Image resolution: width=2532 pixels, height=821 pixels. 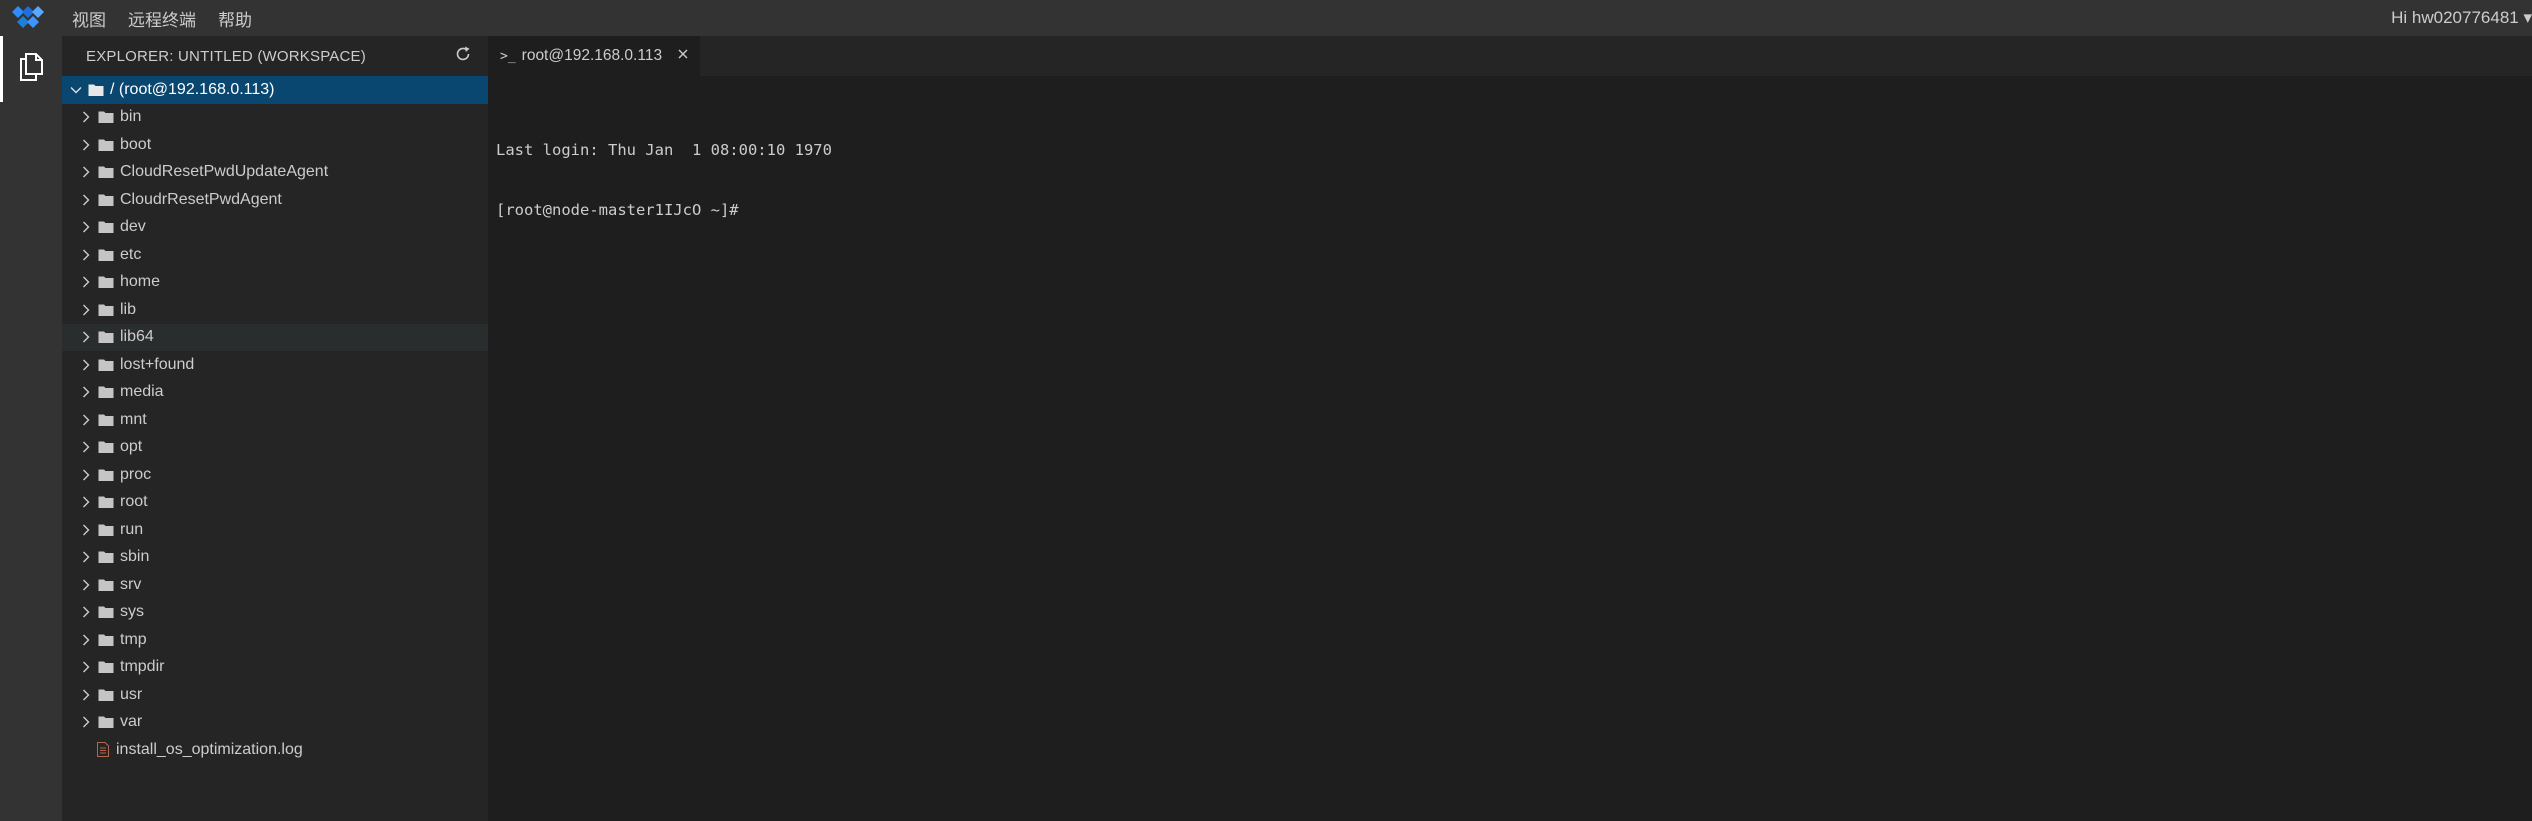 I want to click on tab-label: root@192.168.0.113, so click(x=592, y=55).